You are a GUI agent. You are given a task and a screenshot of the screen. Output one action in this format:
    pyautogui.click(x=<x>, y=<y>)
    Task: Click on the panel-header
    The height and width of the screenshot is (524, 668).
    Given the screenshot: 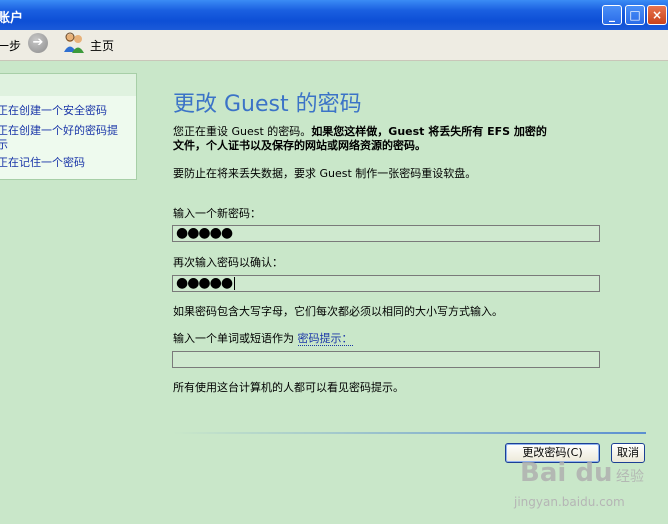 What is the action you would take?
    pyautogui.click(x=68, y=85)
    